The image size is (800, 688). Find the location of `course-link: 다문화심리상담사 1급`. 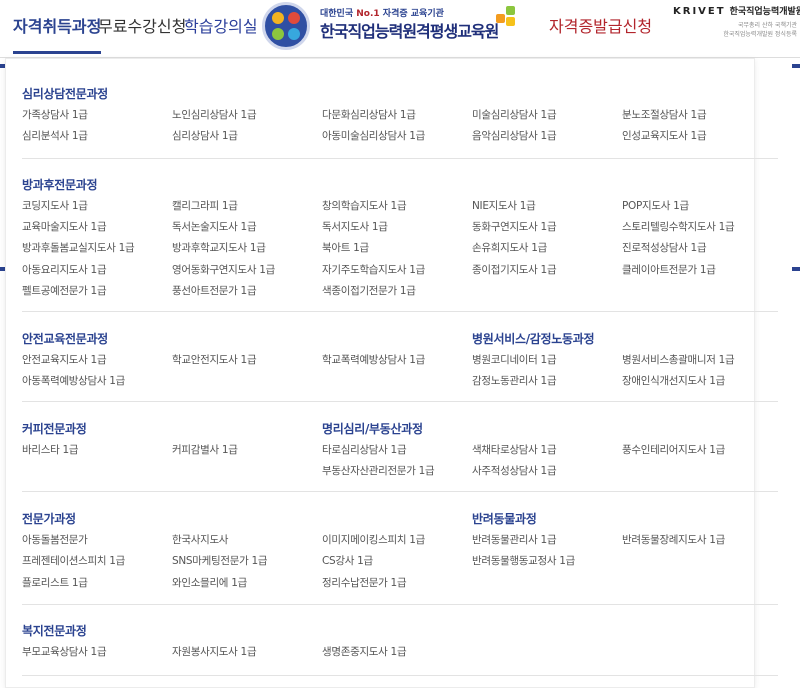

course-link: 다문화심리상담사 1급 is located at coordinates (369, 114).